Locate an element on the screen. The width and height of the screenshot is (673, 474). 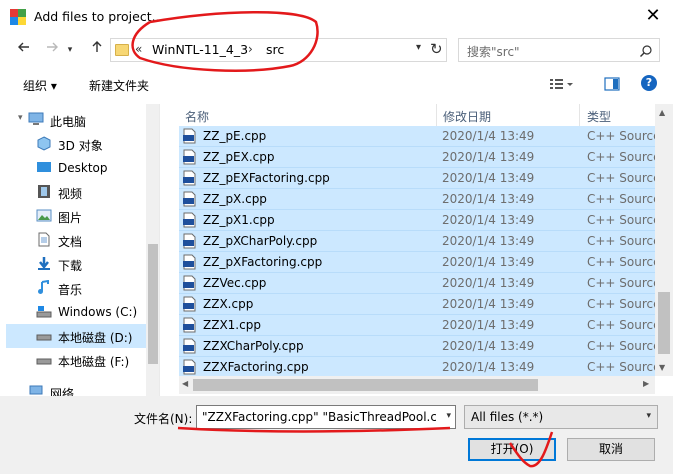
file-name: ZZ_pE.cpp is located at coordinates (235, 136).